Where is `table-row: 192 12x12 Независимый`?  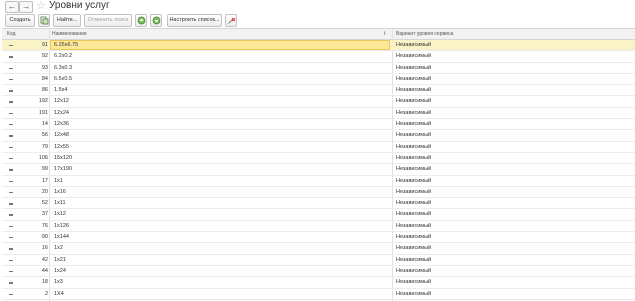 table-row: 192 12x12 Независимый is located at coordinates (318, 102).